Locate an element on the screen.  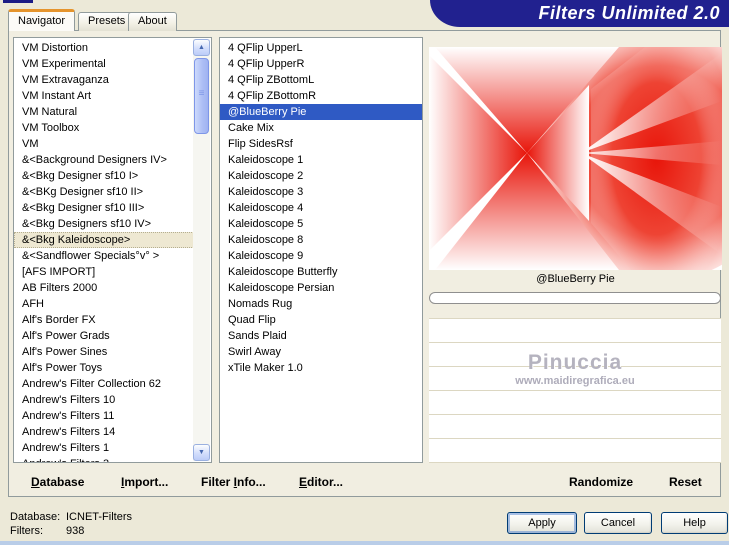
watermark-name: Pinuccia is located at coordinates (575, 362).